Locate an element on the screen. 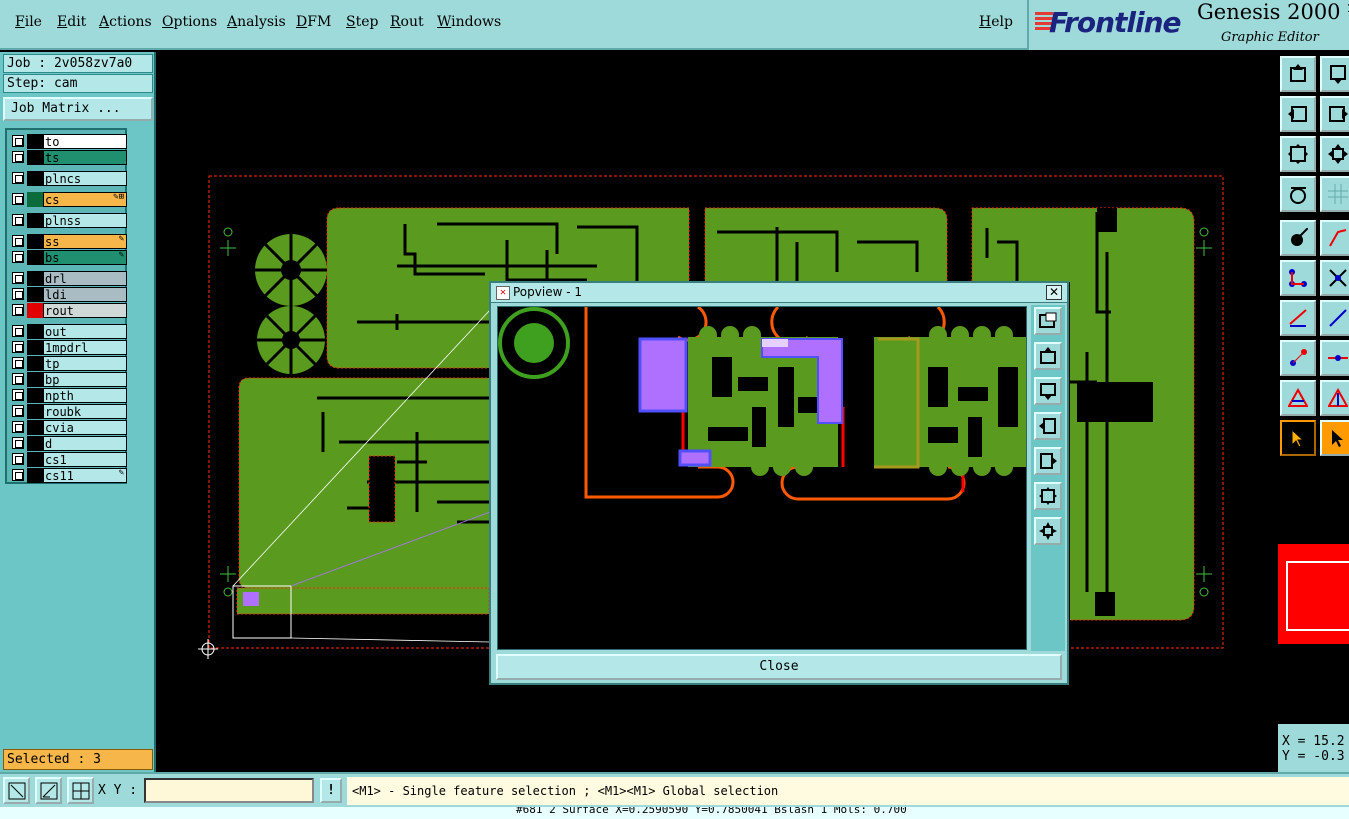  layer-row: to is located at coordinates (68, 141).